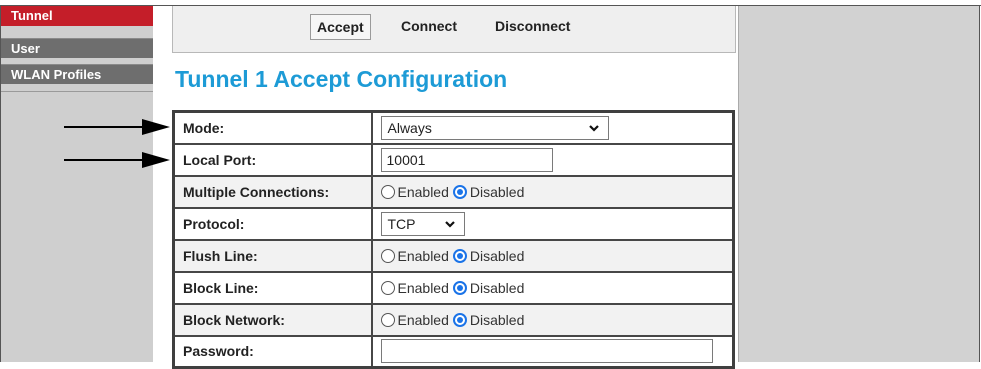  I want to click on multiple-connections-cell: Enabled Disabled, so click(552, 191).